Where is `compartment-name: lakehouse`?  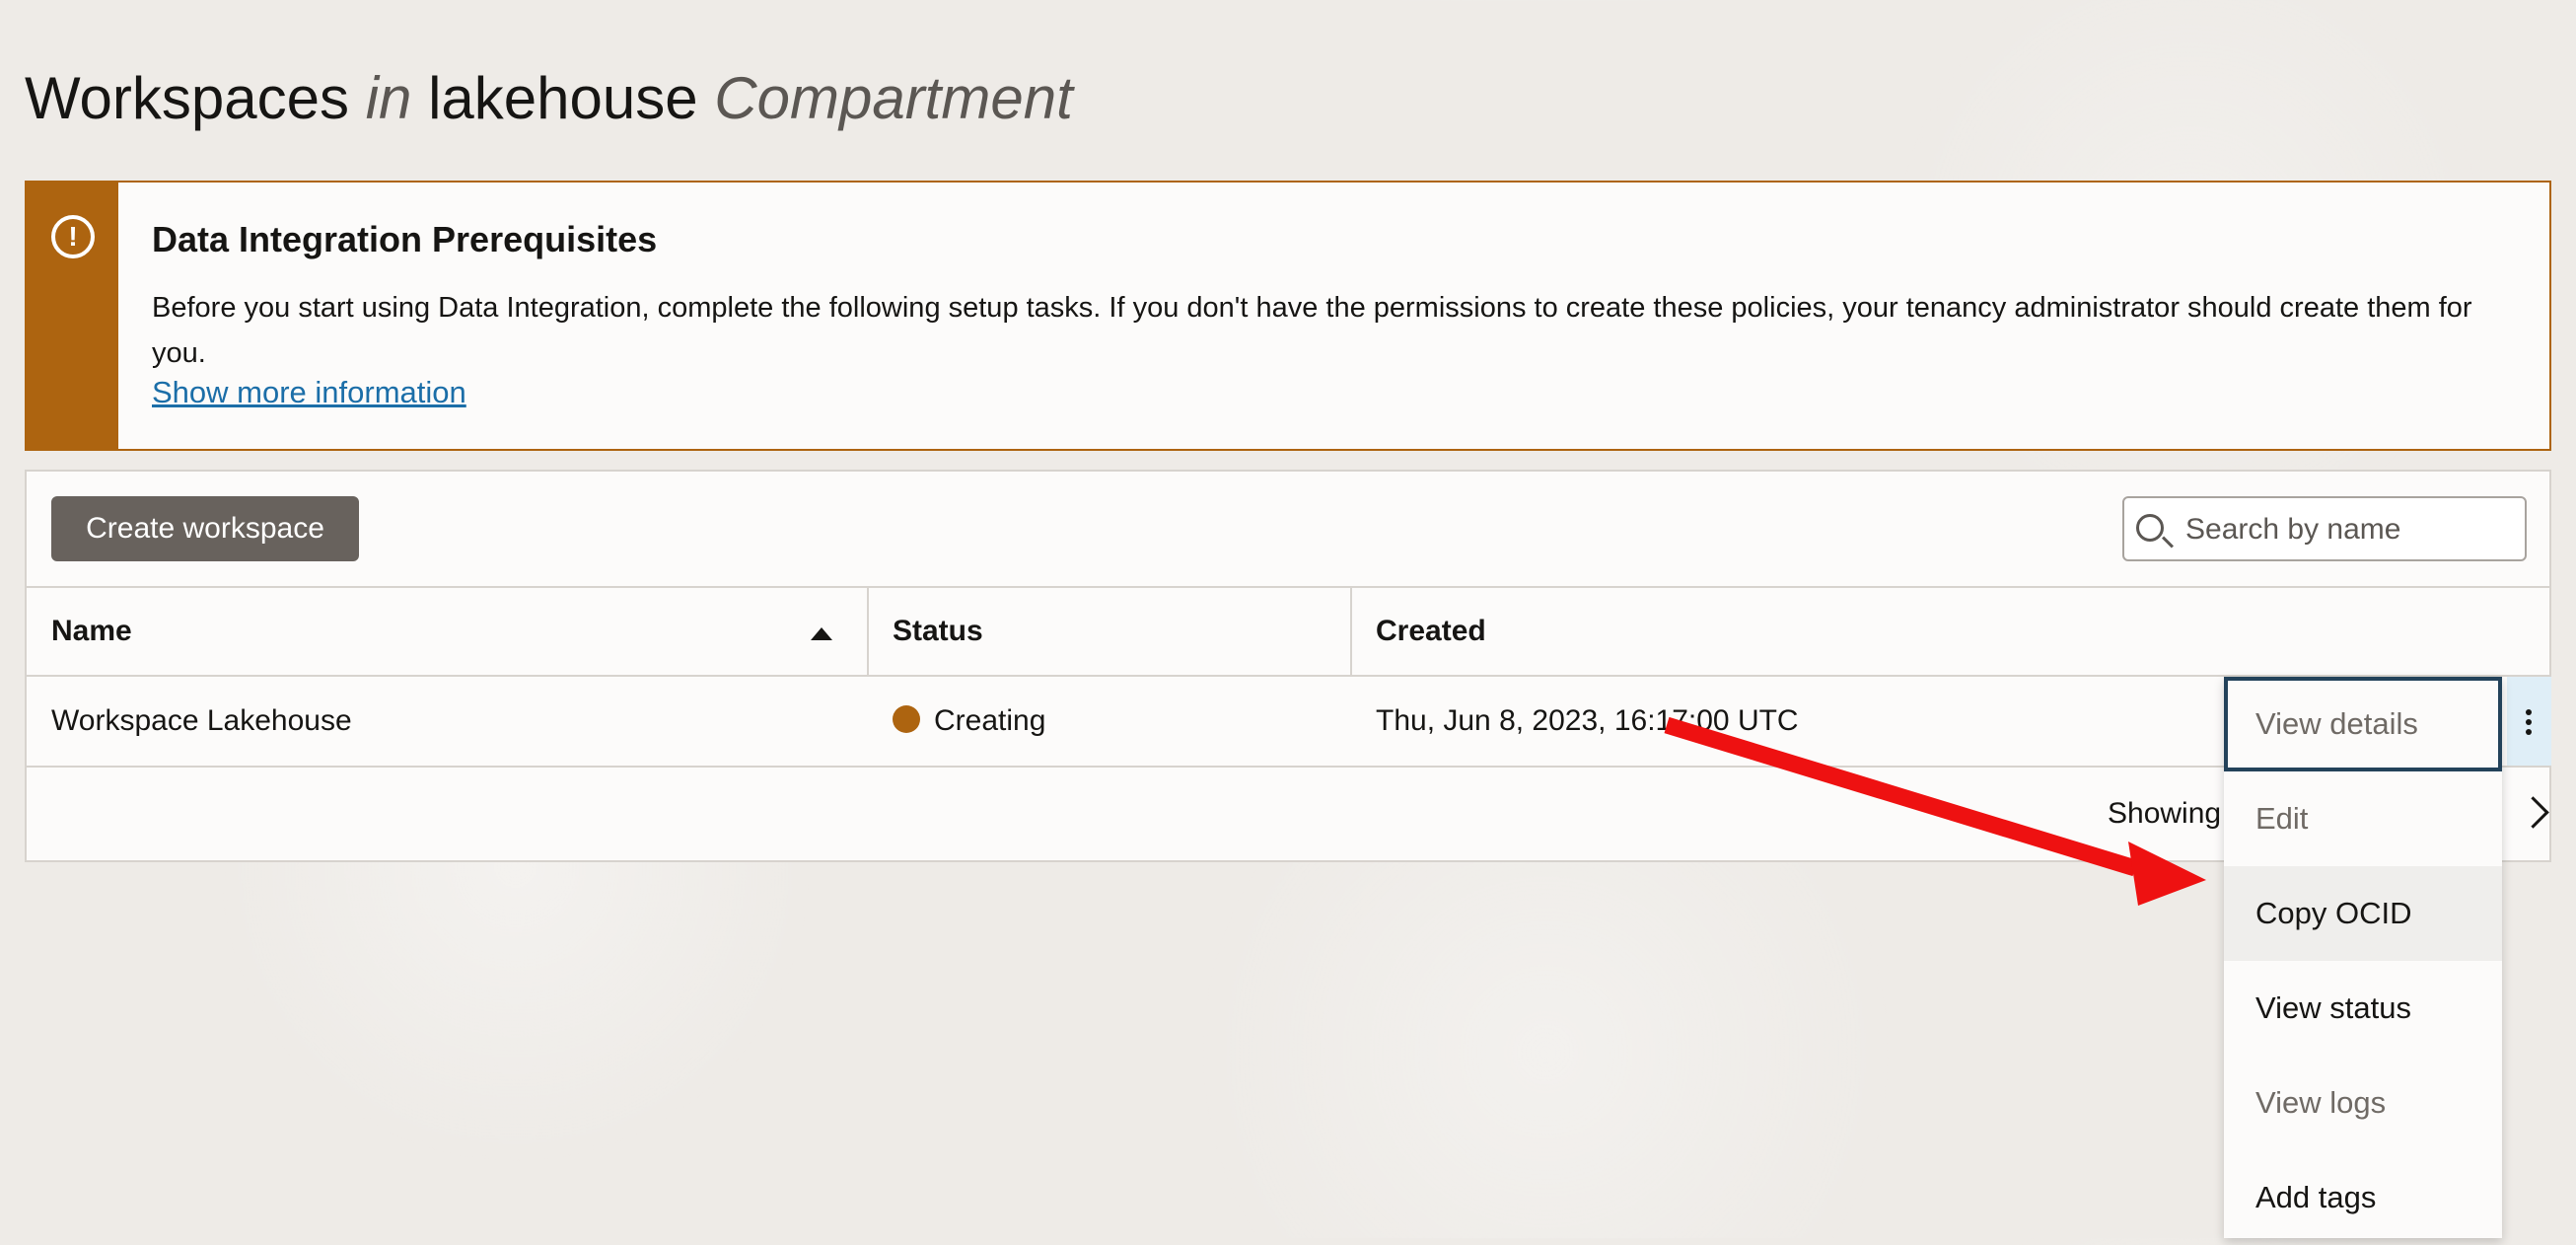 compartment-name: lakehouse is located at coordinates (563, 98).